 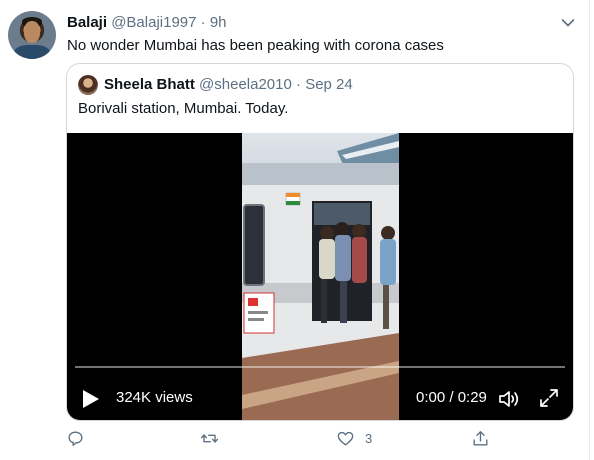 I want to click on avatar-face, so click(x=32, y=32).